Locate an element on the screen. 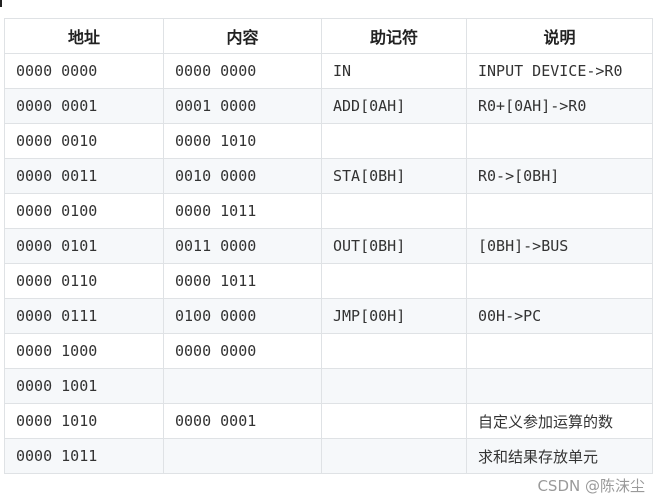 This screenshot has width=659, height=502. table-row: 0000 1001 is located at coordinates (328, 386).